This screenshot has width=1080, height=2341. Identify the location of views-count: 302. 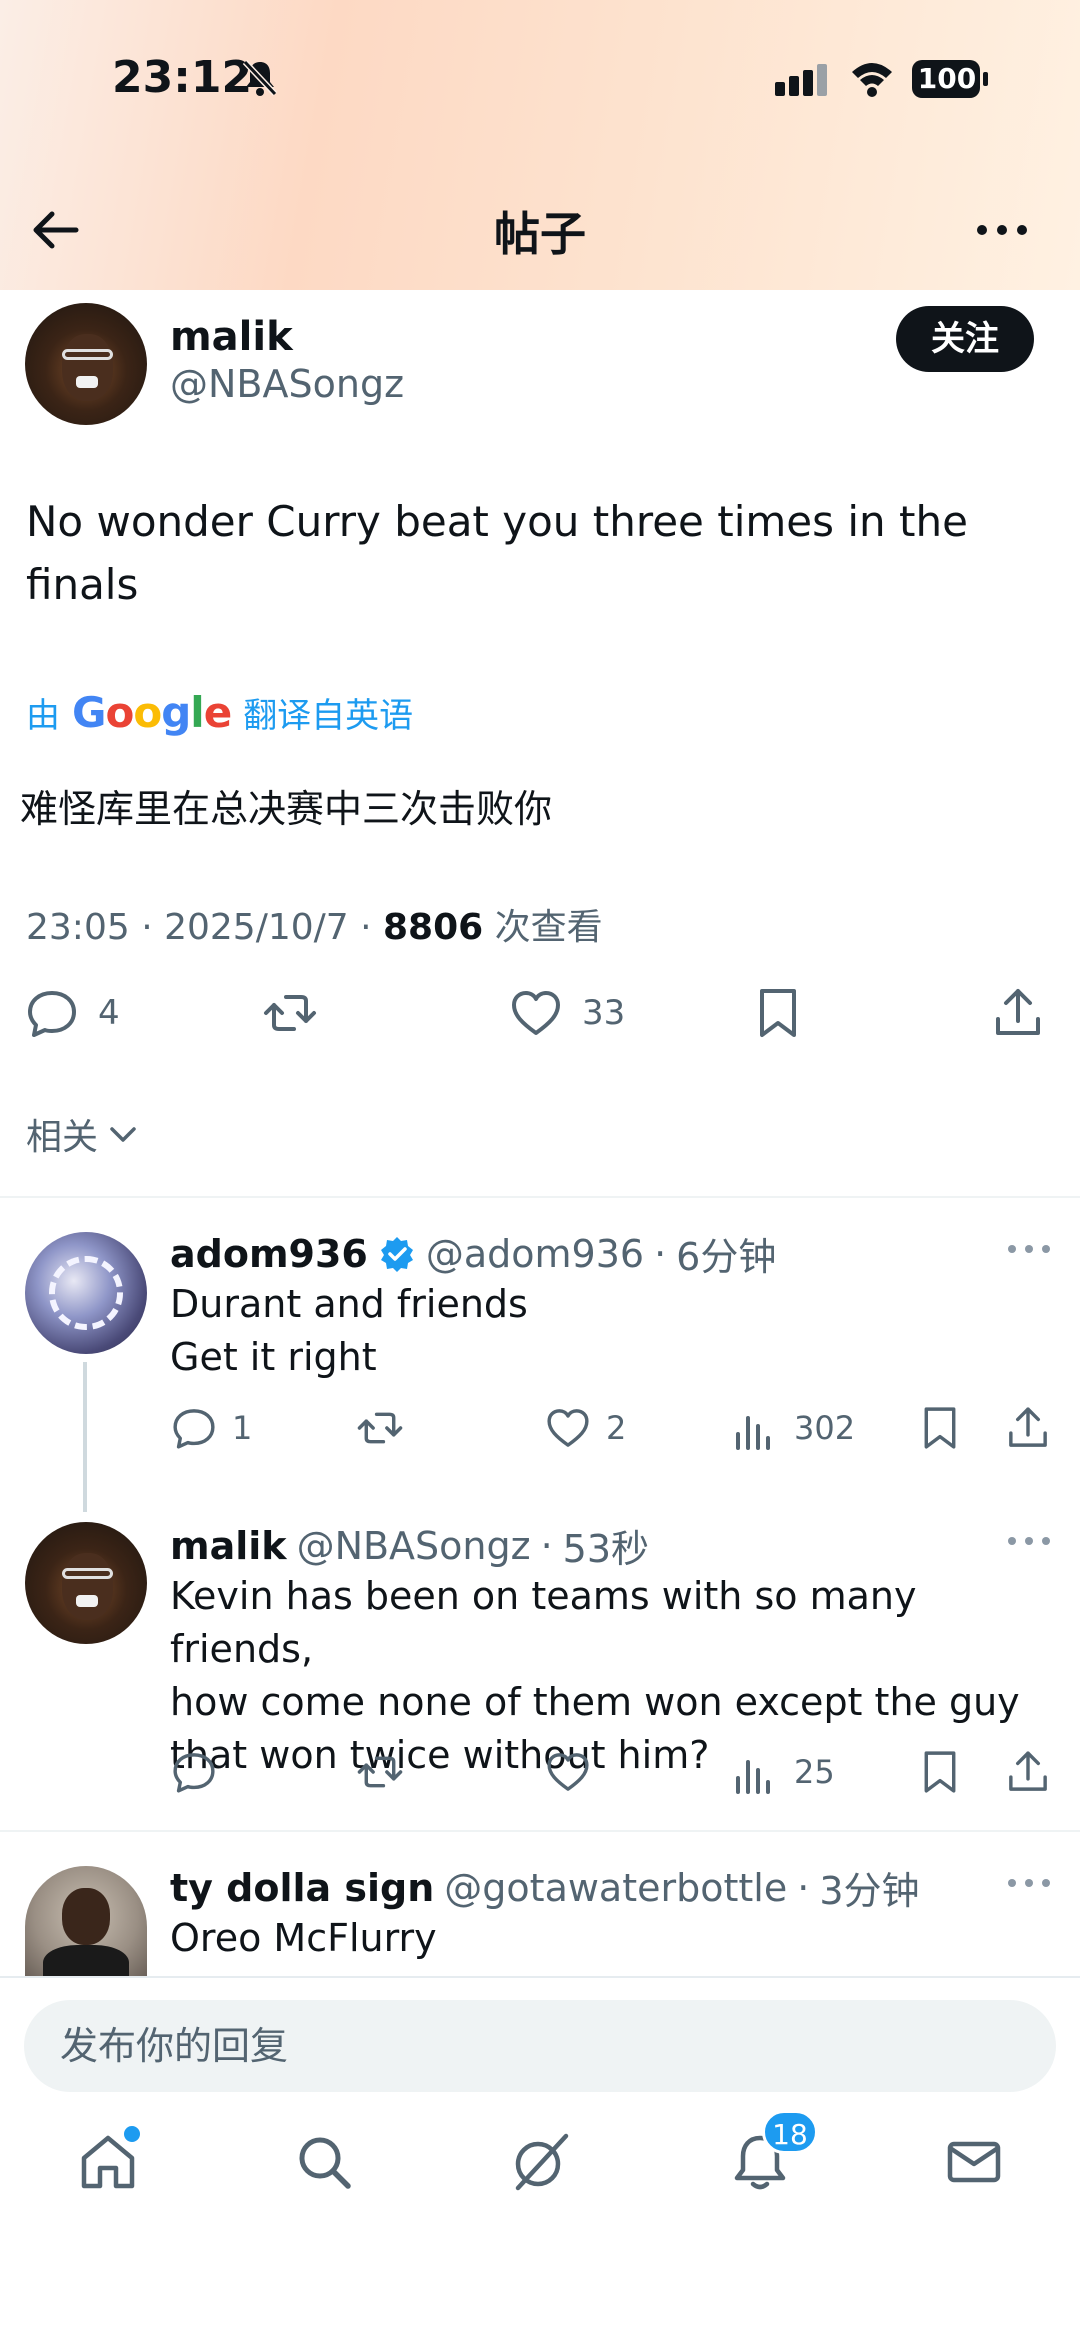
(825, 1428).